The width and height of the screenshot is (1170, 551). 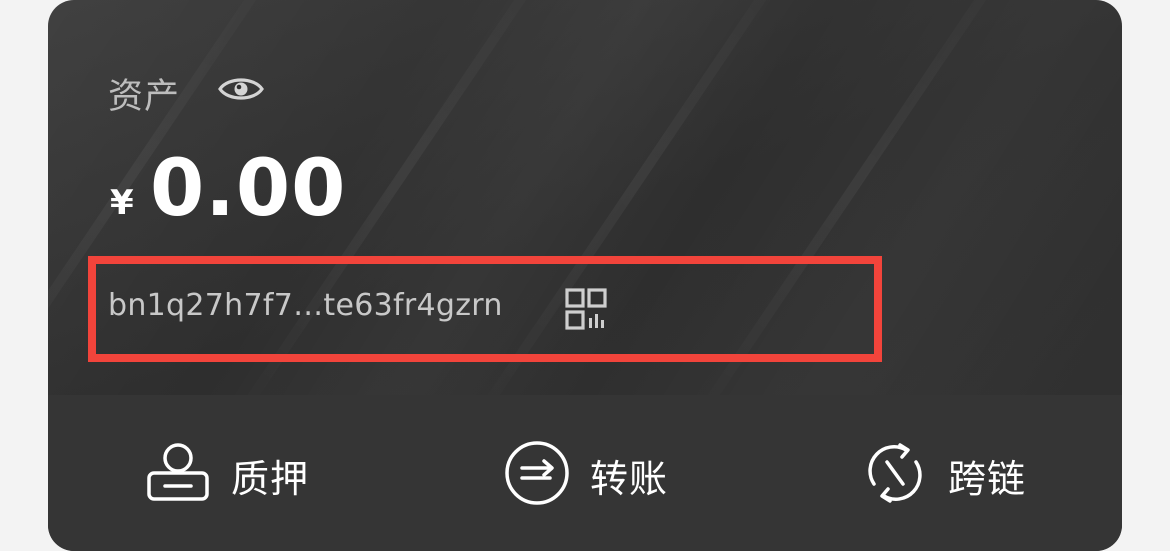 What do you see at coordinates (241, 89) in the screenshot?
I see `eye-icon` at bounding box center [241, 89].